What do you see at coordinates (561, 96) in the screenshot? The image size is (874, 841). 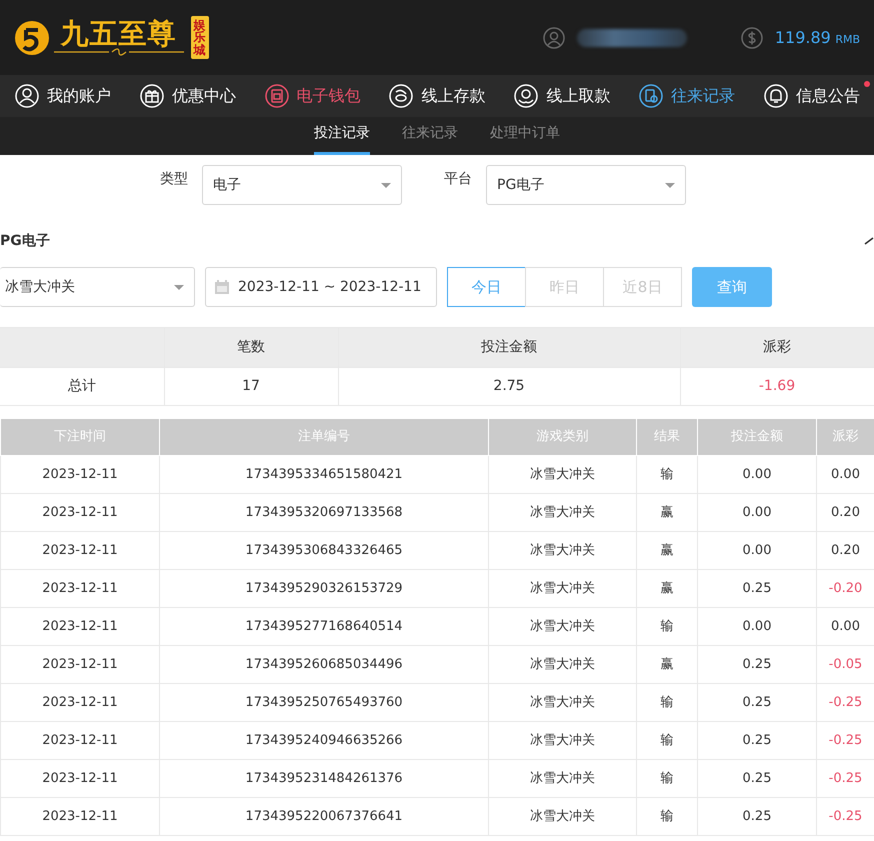 I see `nav-link: 线上取款` at bounding box center [561, 96].